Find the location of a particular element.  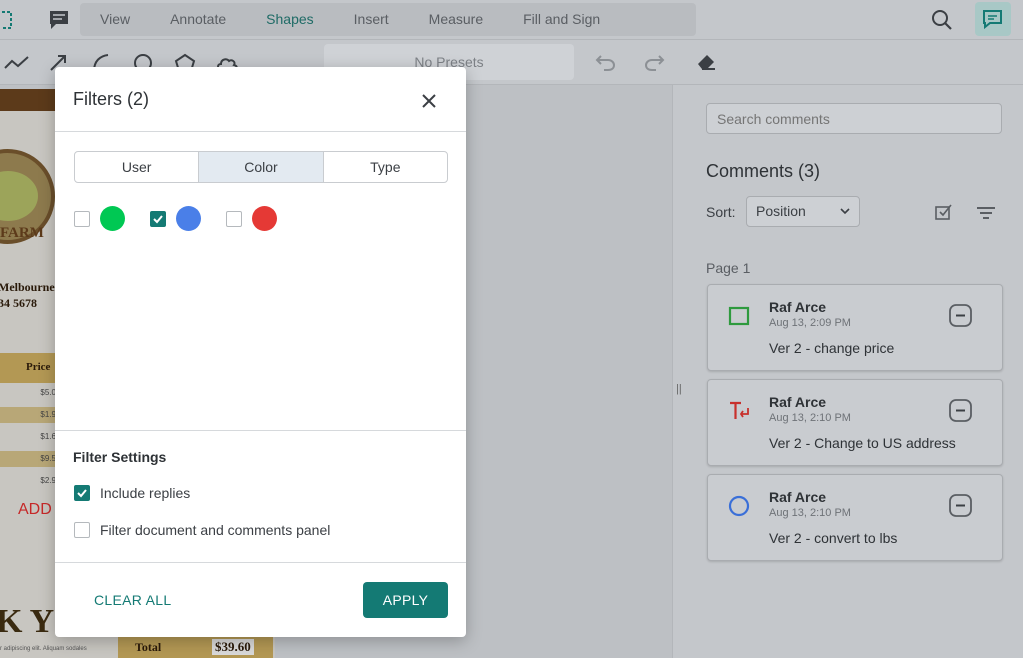

include-replies-option: Include replies is located at coordinates (132, 493).